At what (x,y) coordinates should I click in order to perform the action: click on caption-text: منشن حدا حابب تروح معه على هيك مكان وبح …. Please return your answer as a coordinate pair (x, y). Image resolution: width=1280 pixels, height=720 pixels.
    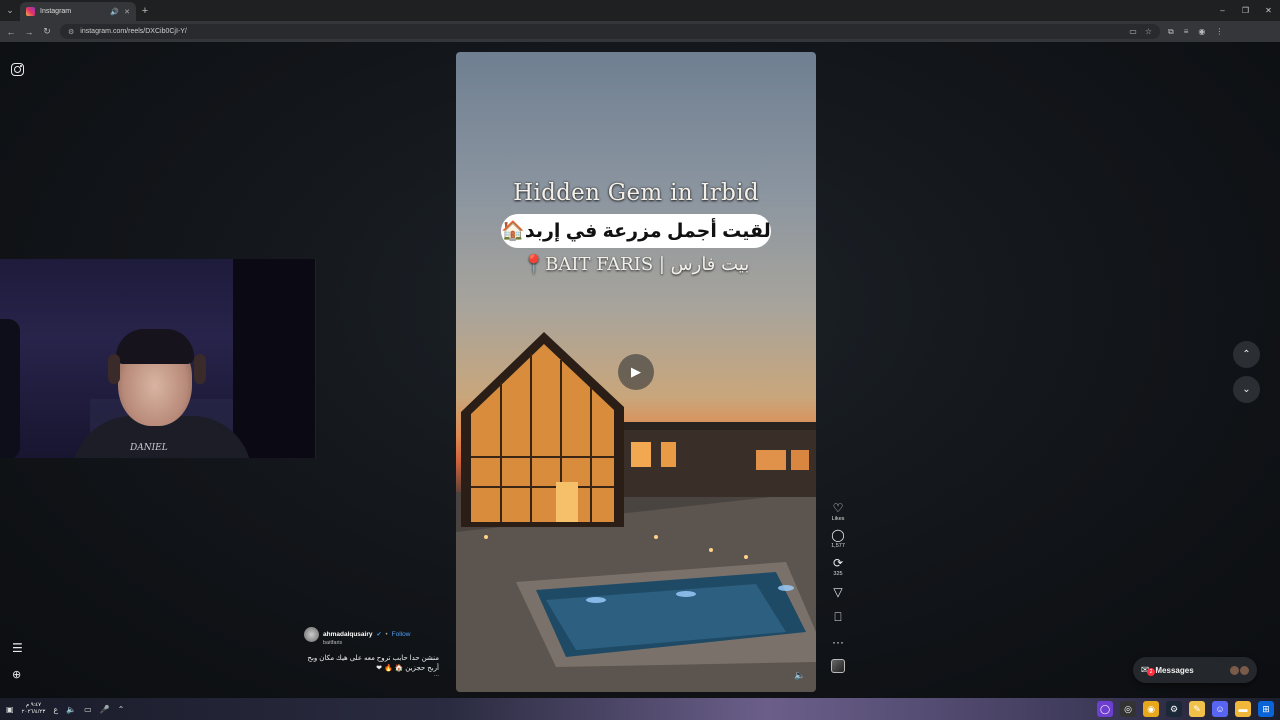
    Looking at the image, I should click on (373, 663).